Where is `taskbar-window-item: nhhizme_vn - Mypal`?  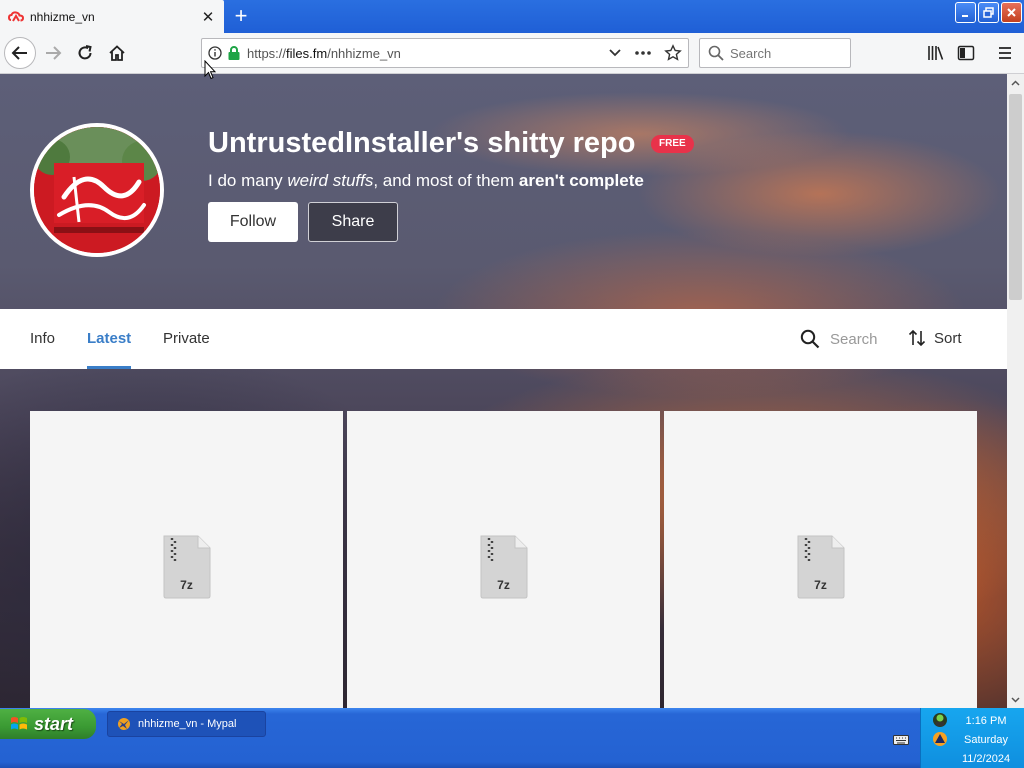
taskbar-window-item: nhhizme_vn - Mypal is located at coordinates (186, 724).